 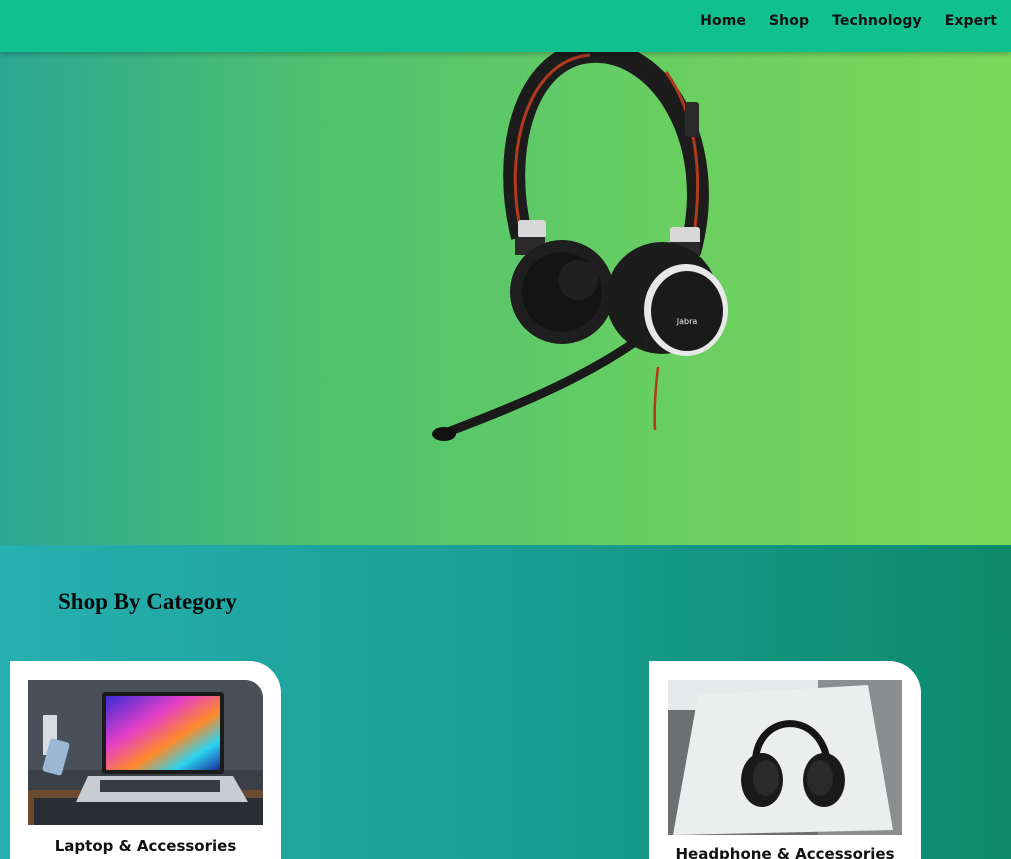 I want to click on nav-home-link: Home, so click(x=723, y=21).